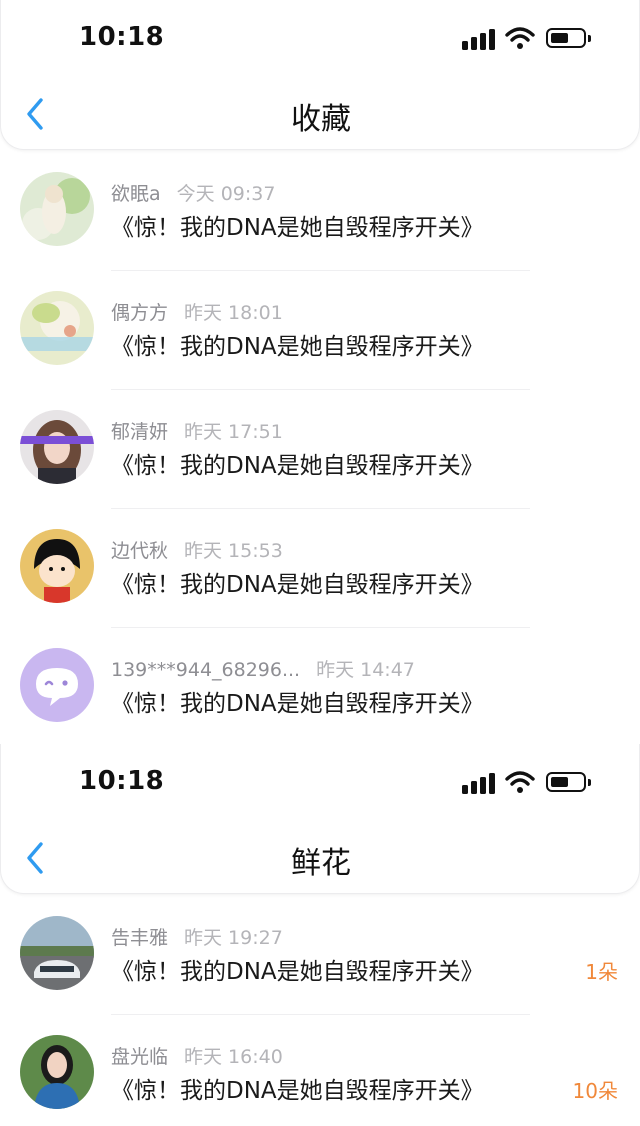 This screenshot has height=1126, width=640. Describe the element at coordinates (320, 568) in the screenshot. I see `list-item: 边代秋 昨天 15:53 《惊！我的DNA是她自毁程序开关》` at that location.